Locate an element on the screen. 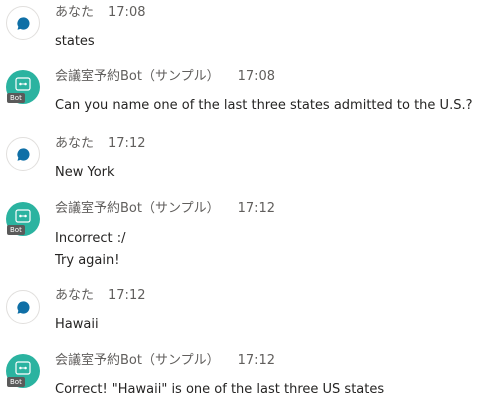  message-text: states is located at coordinates (75, 41).